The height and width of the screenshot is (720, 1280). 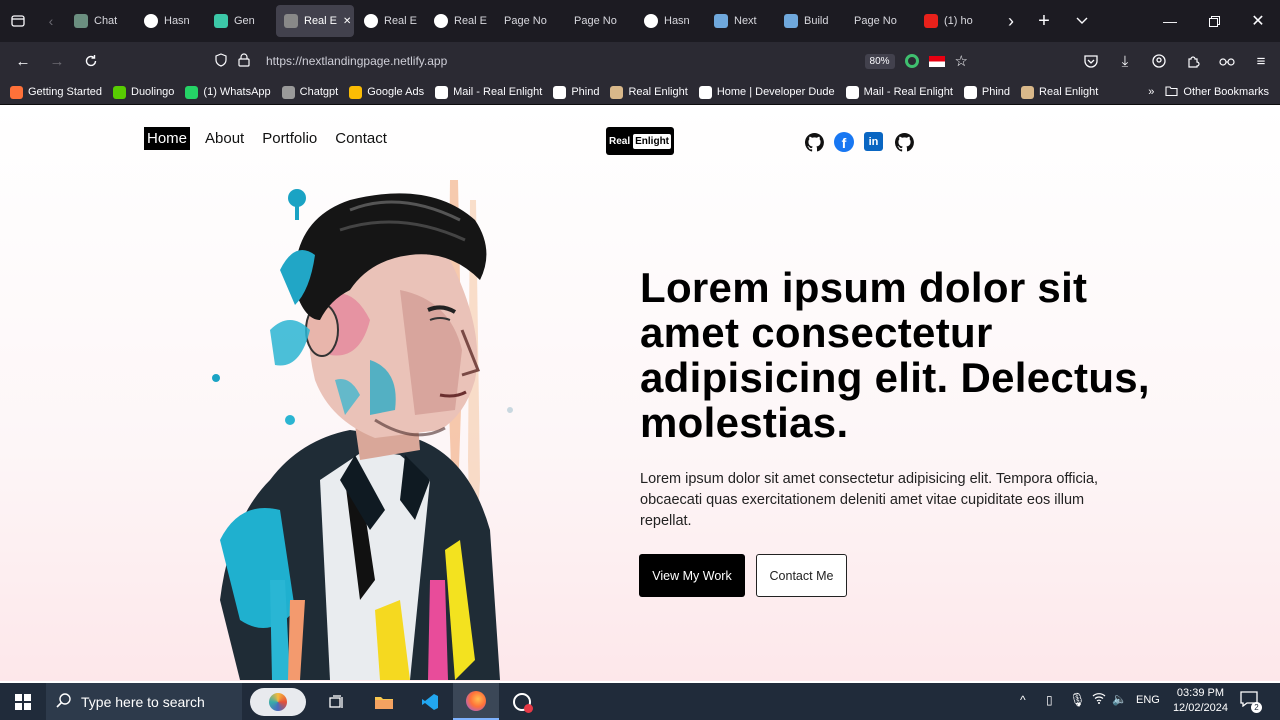 I want to click on bookmark-star-icon: ☆, so click(x=961, y=61).